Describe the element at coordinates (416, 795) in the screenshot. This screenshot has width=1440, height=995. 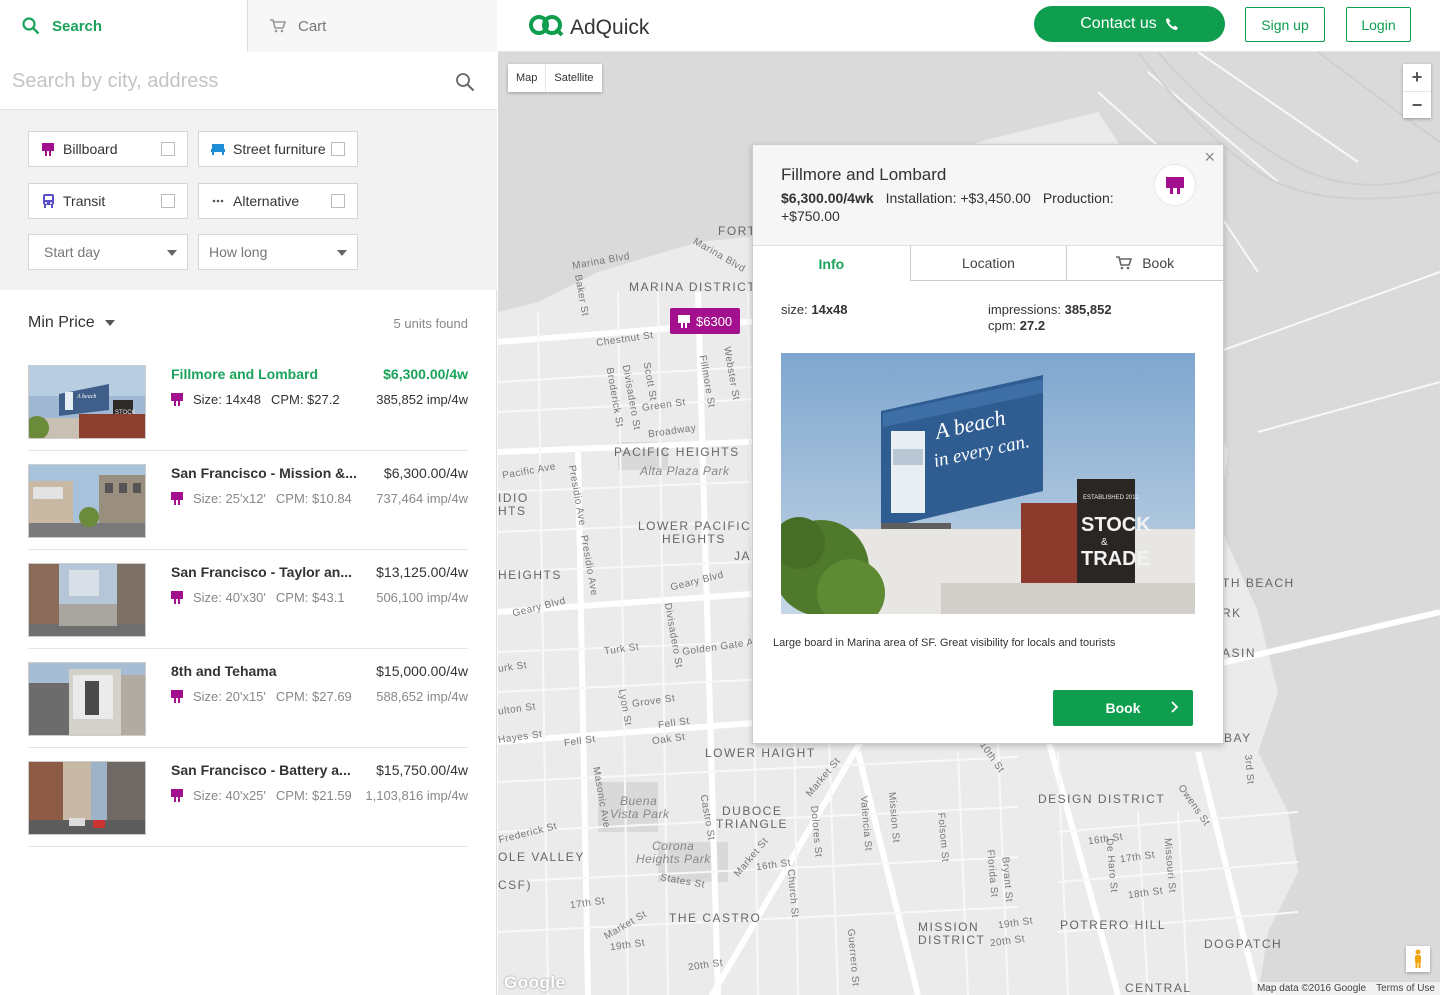
I see `item-impressions: 1,103,816 imp/4w` at that location.